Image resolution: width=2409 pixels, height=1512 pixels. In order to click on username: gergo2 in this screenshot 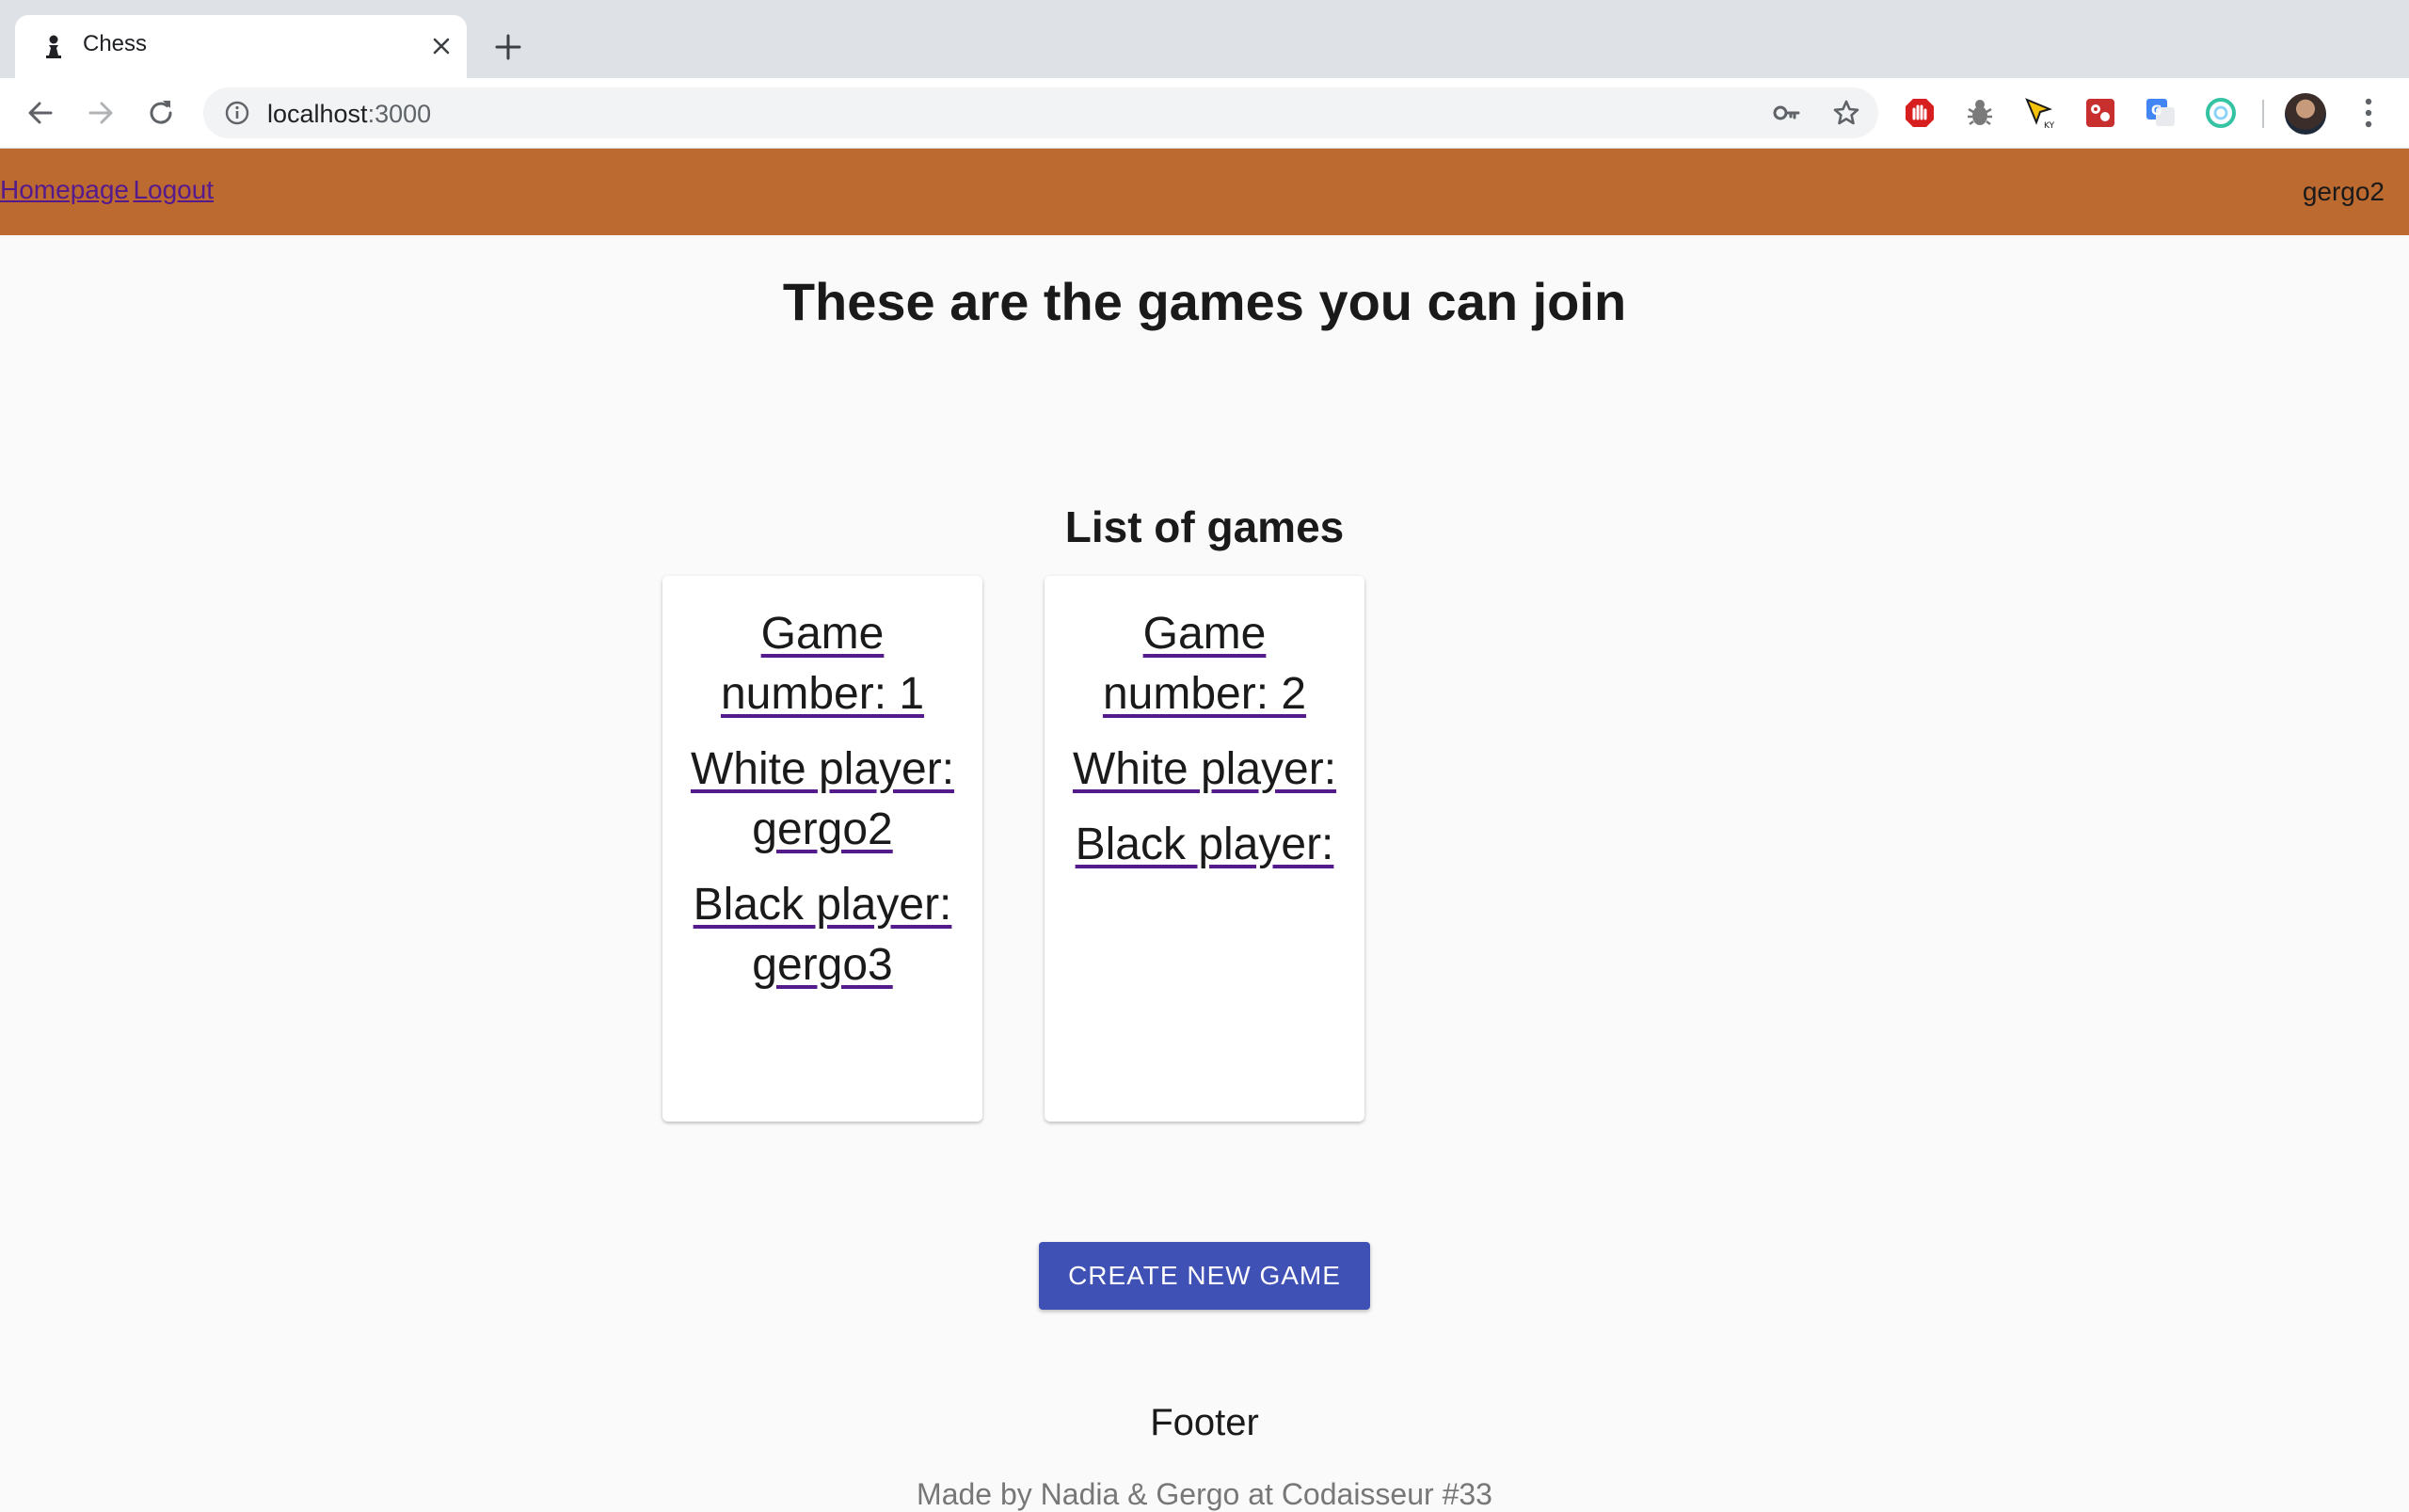, I will do `click(2344, 192)`.